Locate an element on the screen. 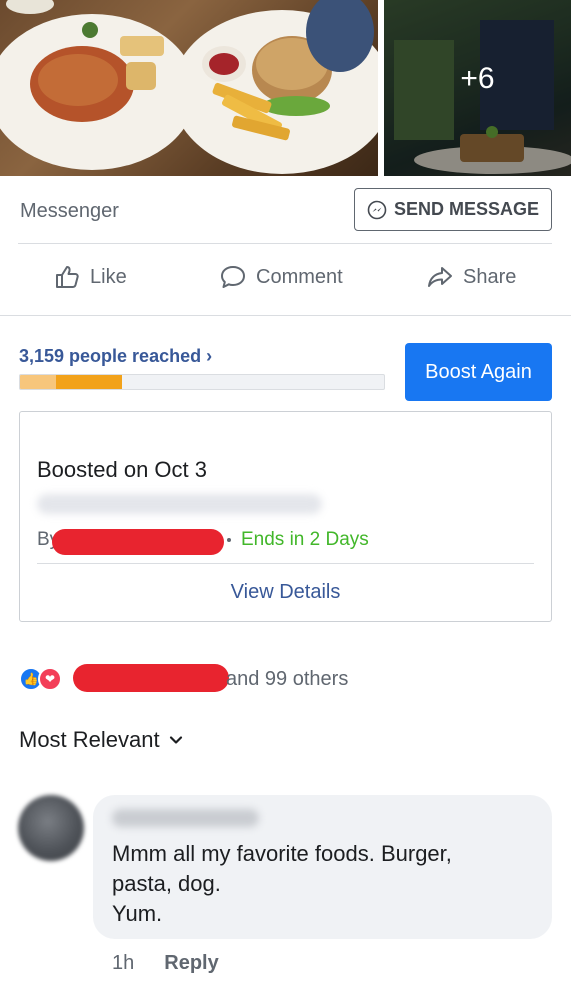 This screenshot has height=1000, width=571. post-actions: Like Comment Share is located at coordinates (285, 281).